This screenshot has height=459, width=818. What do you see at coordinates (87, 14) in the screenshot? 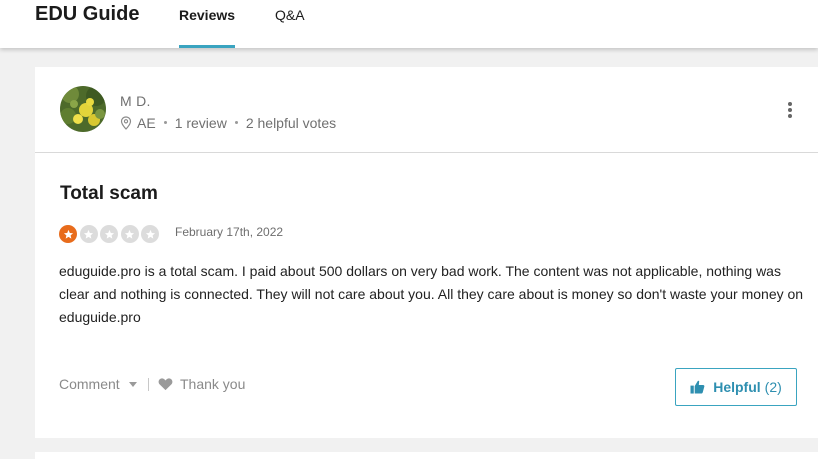
I see `brand-logo: EDU Guide` at bounding box center [87, 14].